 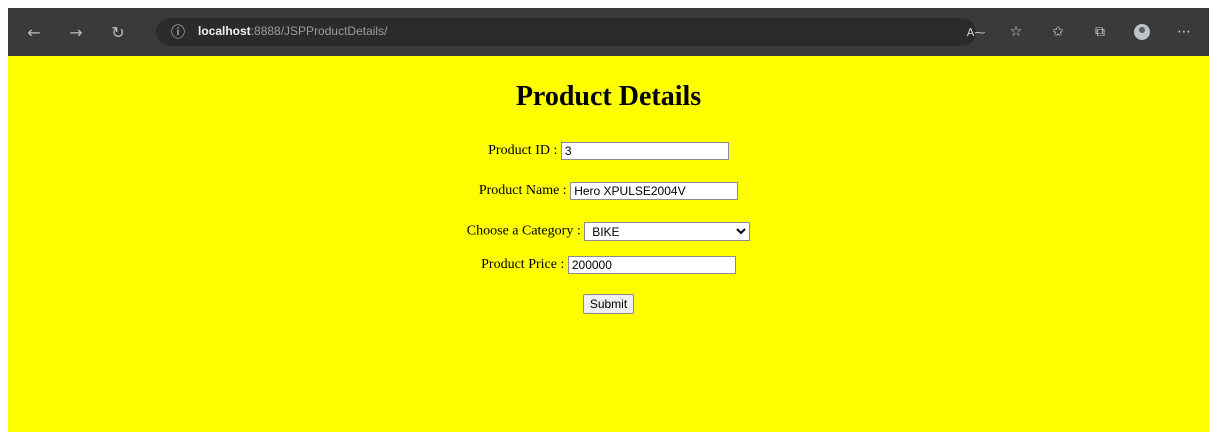 I want to click on category-select: BIKE, so click(x=667, y=231).